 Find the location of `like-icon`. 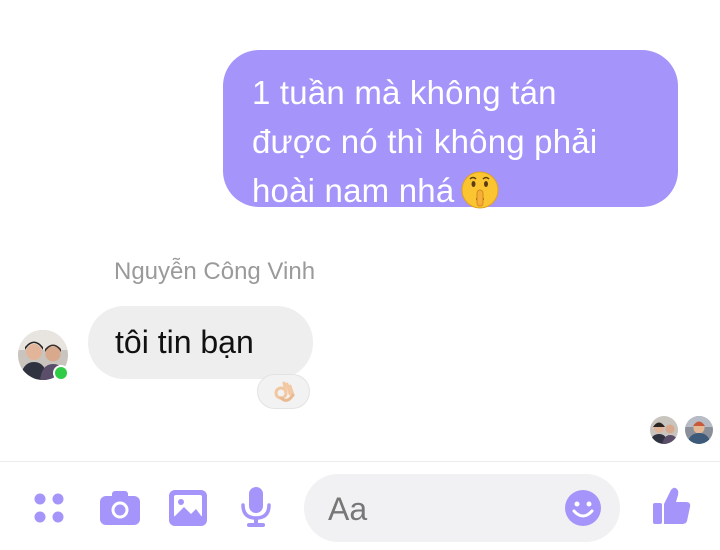

like-icon is located at coordinates (672, 506).